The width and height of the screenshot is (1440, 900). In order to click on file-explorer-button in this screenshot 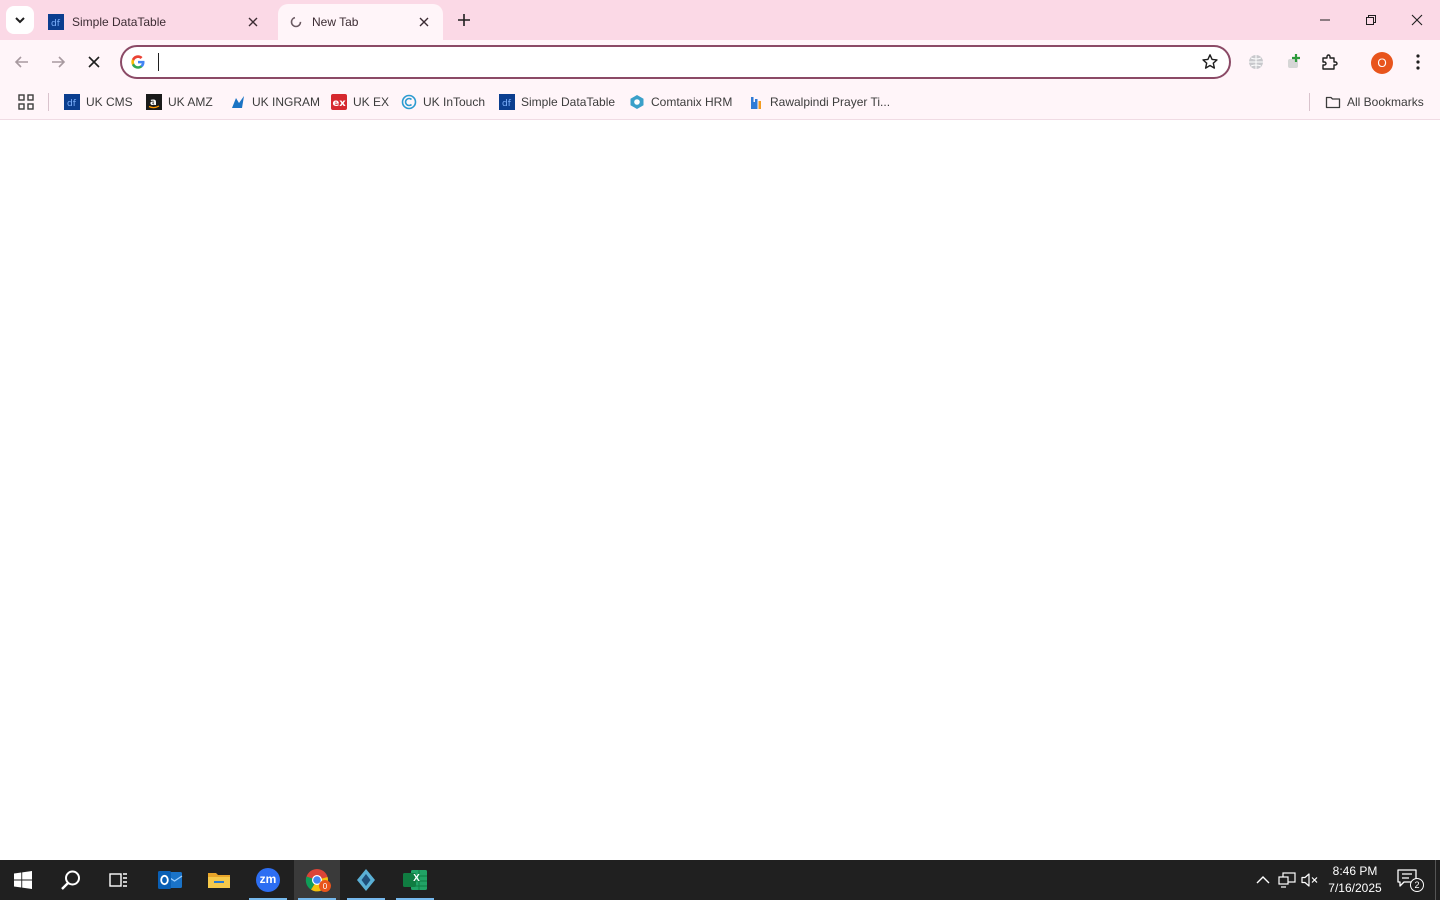, I will do `click(219, 880)`.